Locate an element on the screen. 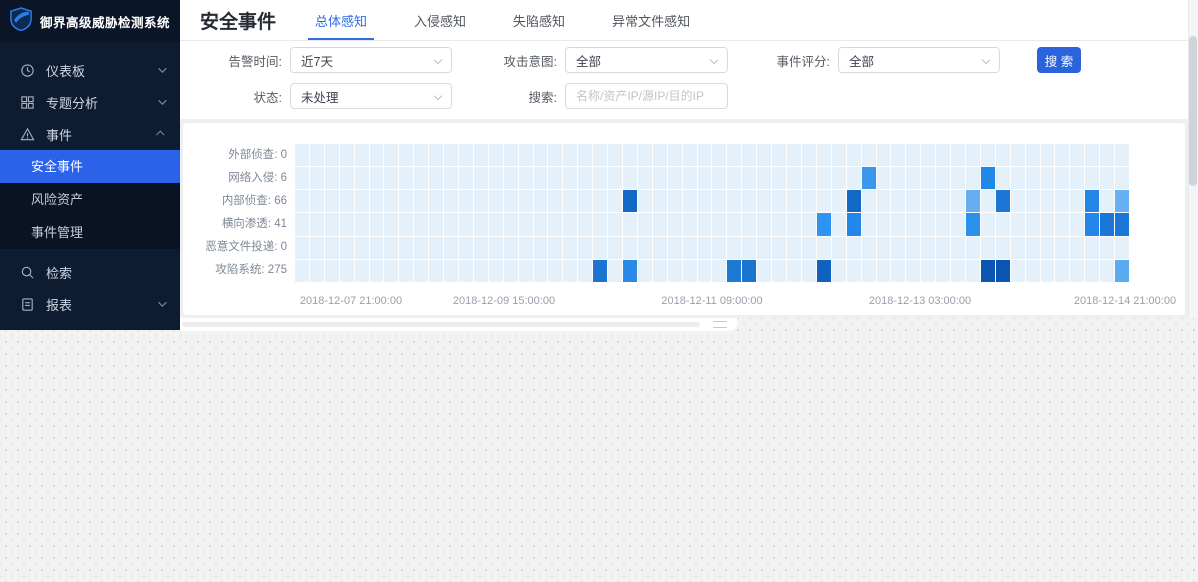 The width and height of the screenshot is (1198, 582). status-select: 未处理 is located at coordinates (371, 96).